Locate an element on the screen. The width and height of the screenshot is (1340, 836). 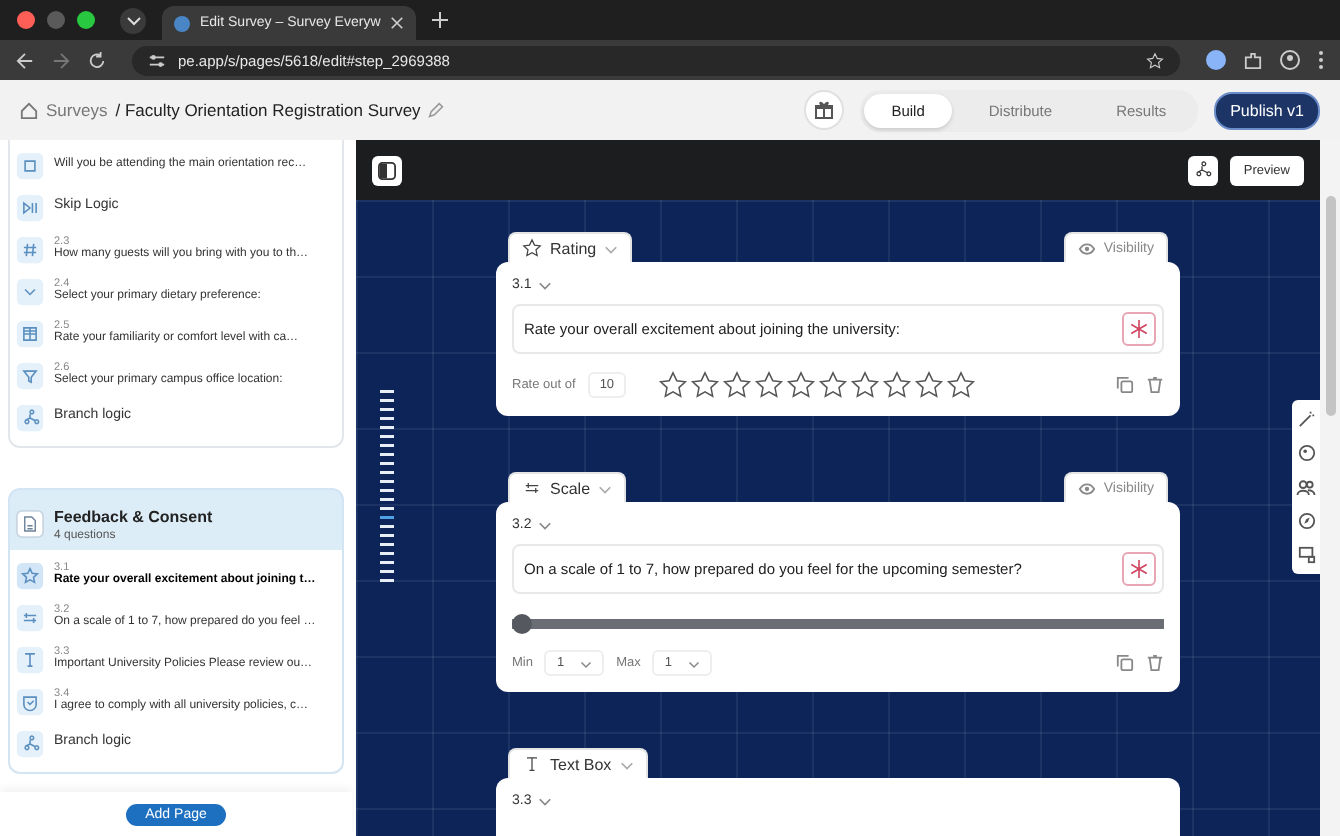
skip-icon is located at coordinates (30, 207).